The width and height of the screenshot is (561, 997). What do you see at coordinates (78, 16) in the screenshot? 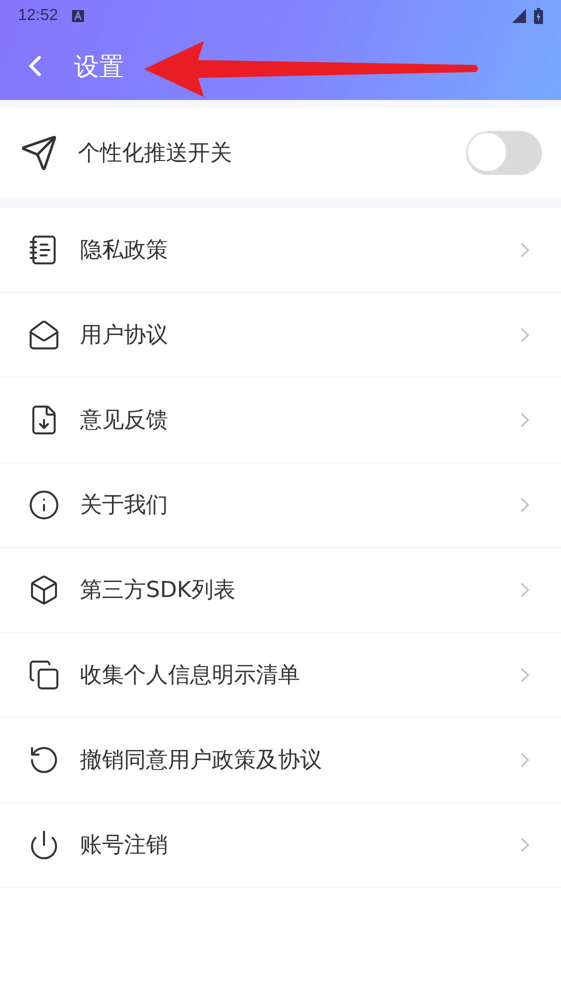
I see `notification-icon` at bounding box center [78, 16].